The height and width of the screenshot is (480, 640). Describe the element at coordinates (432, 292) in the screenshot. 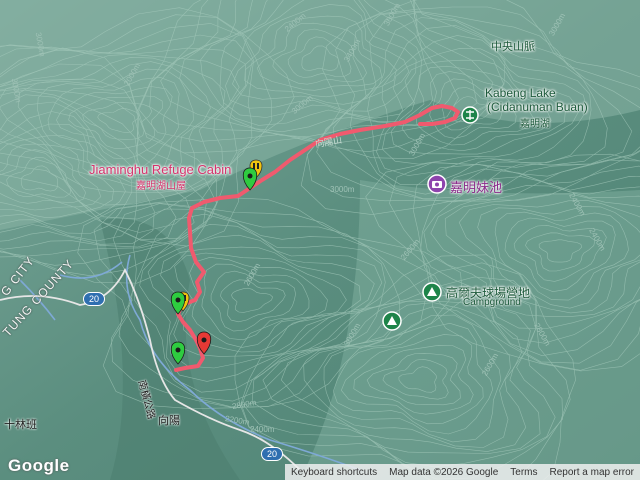

I see `poi-campground-icon` at that location.